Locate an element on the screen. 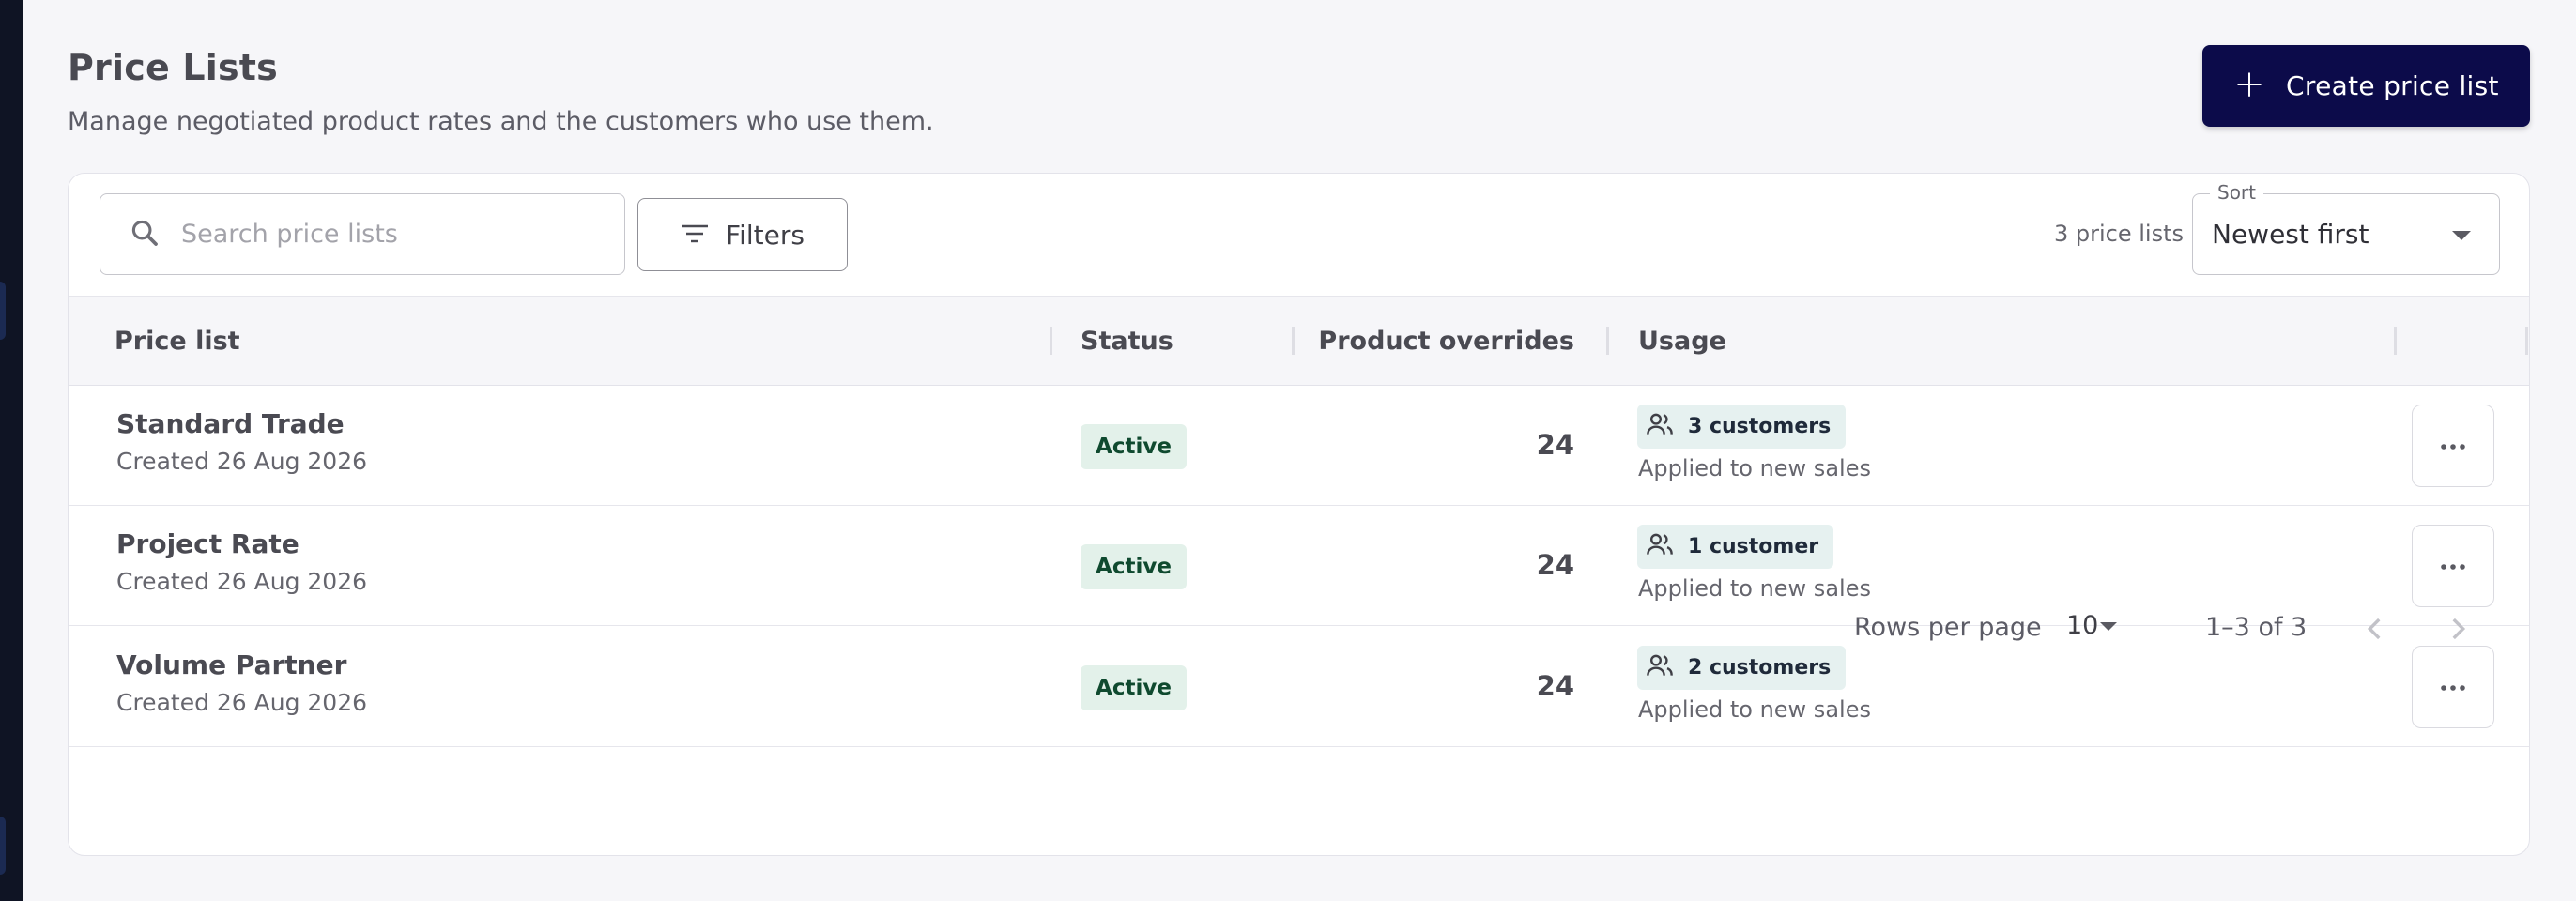 The height and width of the screenshot is (901, 2576). sort-label: Sort is located at coordinates (2236, 193).